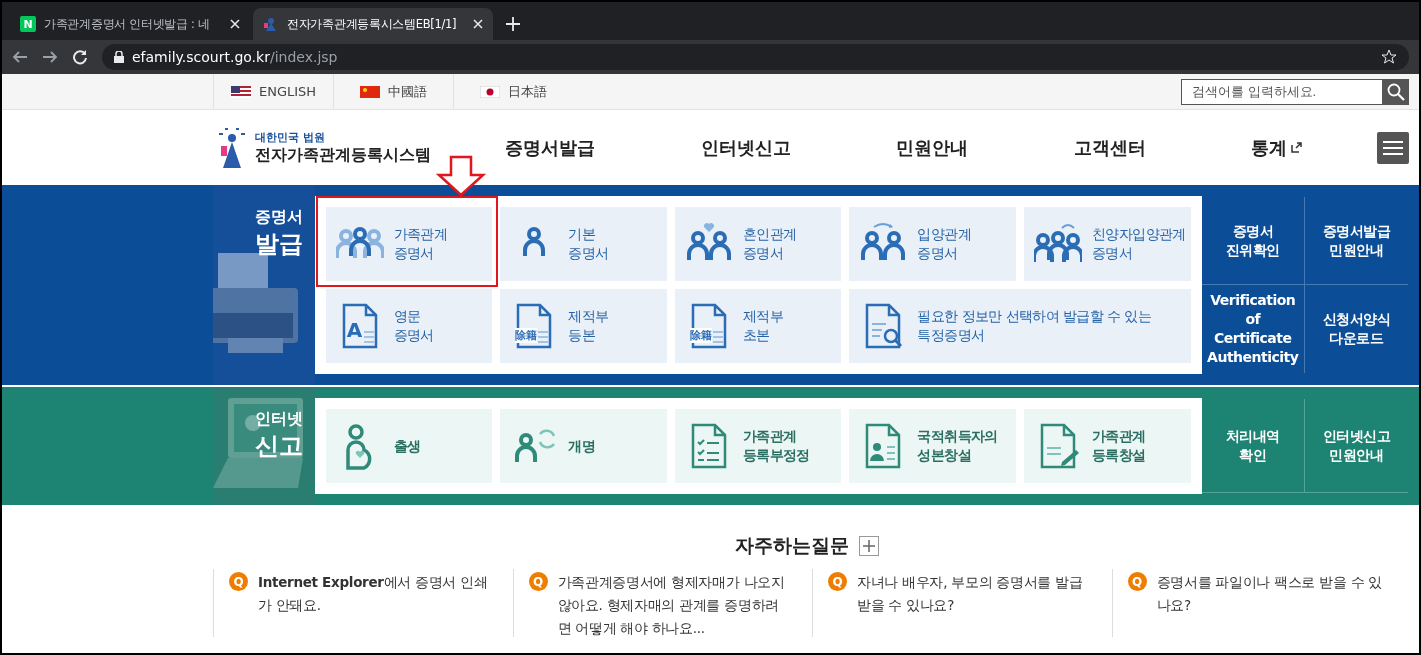  Describe the element at coordinates (933, 244) in the screenshot. I see `service-card: 입양관계 증명서` at that location.